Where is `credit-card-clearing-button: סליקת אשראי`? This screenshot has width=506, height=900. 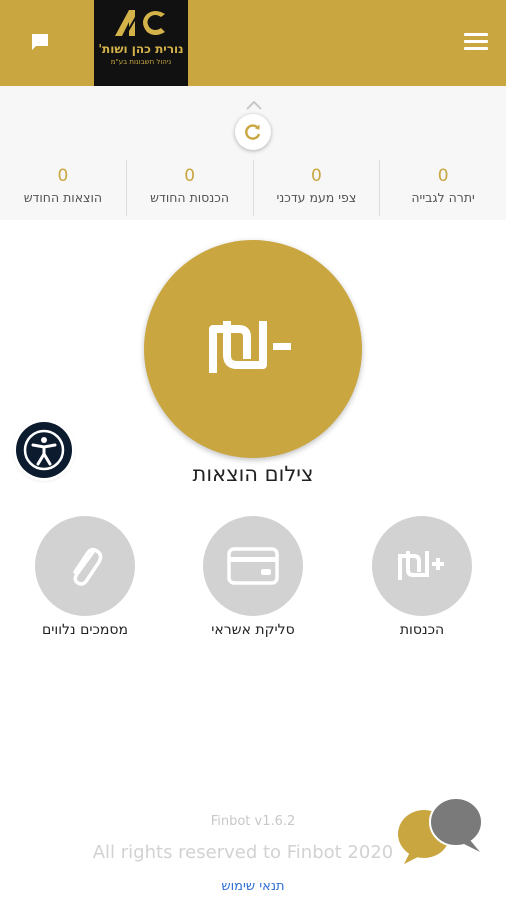
credit-card-clearing-button: סליקת אשראי is located at coordinates (253, 577).